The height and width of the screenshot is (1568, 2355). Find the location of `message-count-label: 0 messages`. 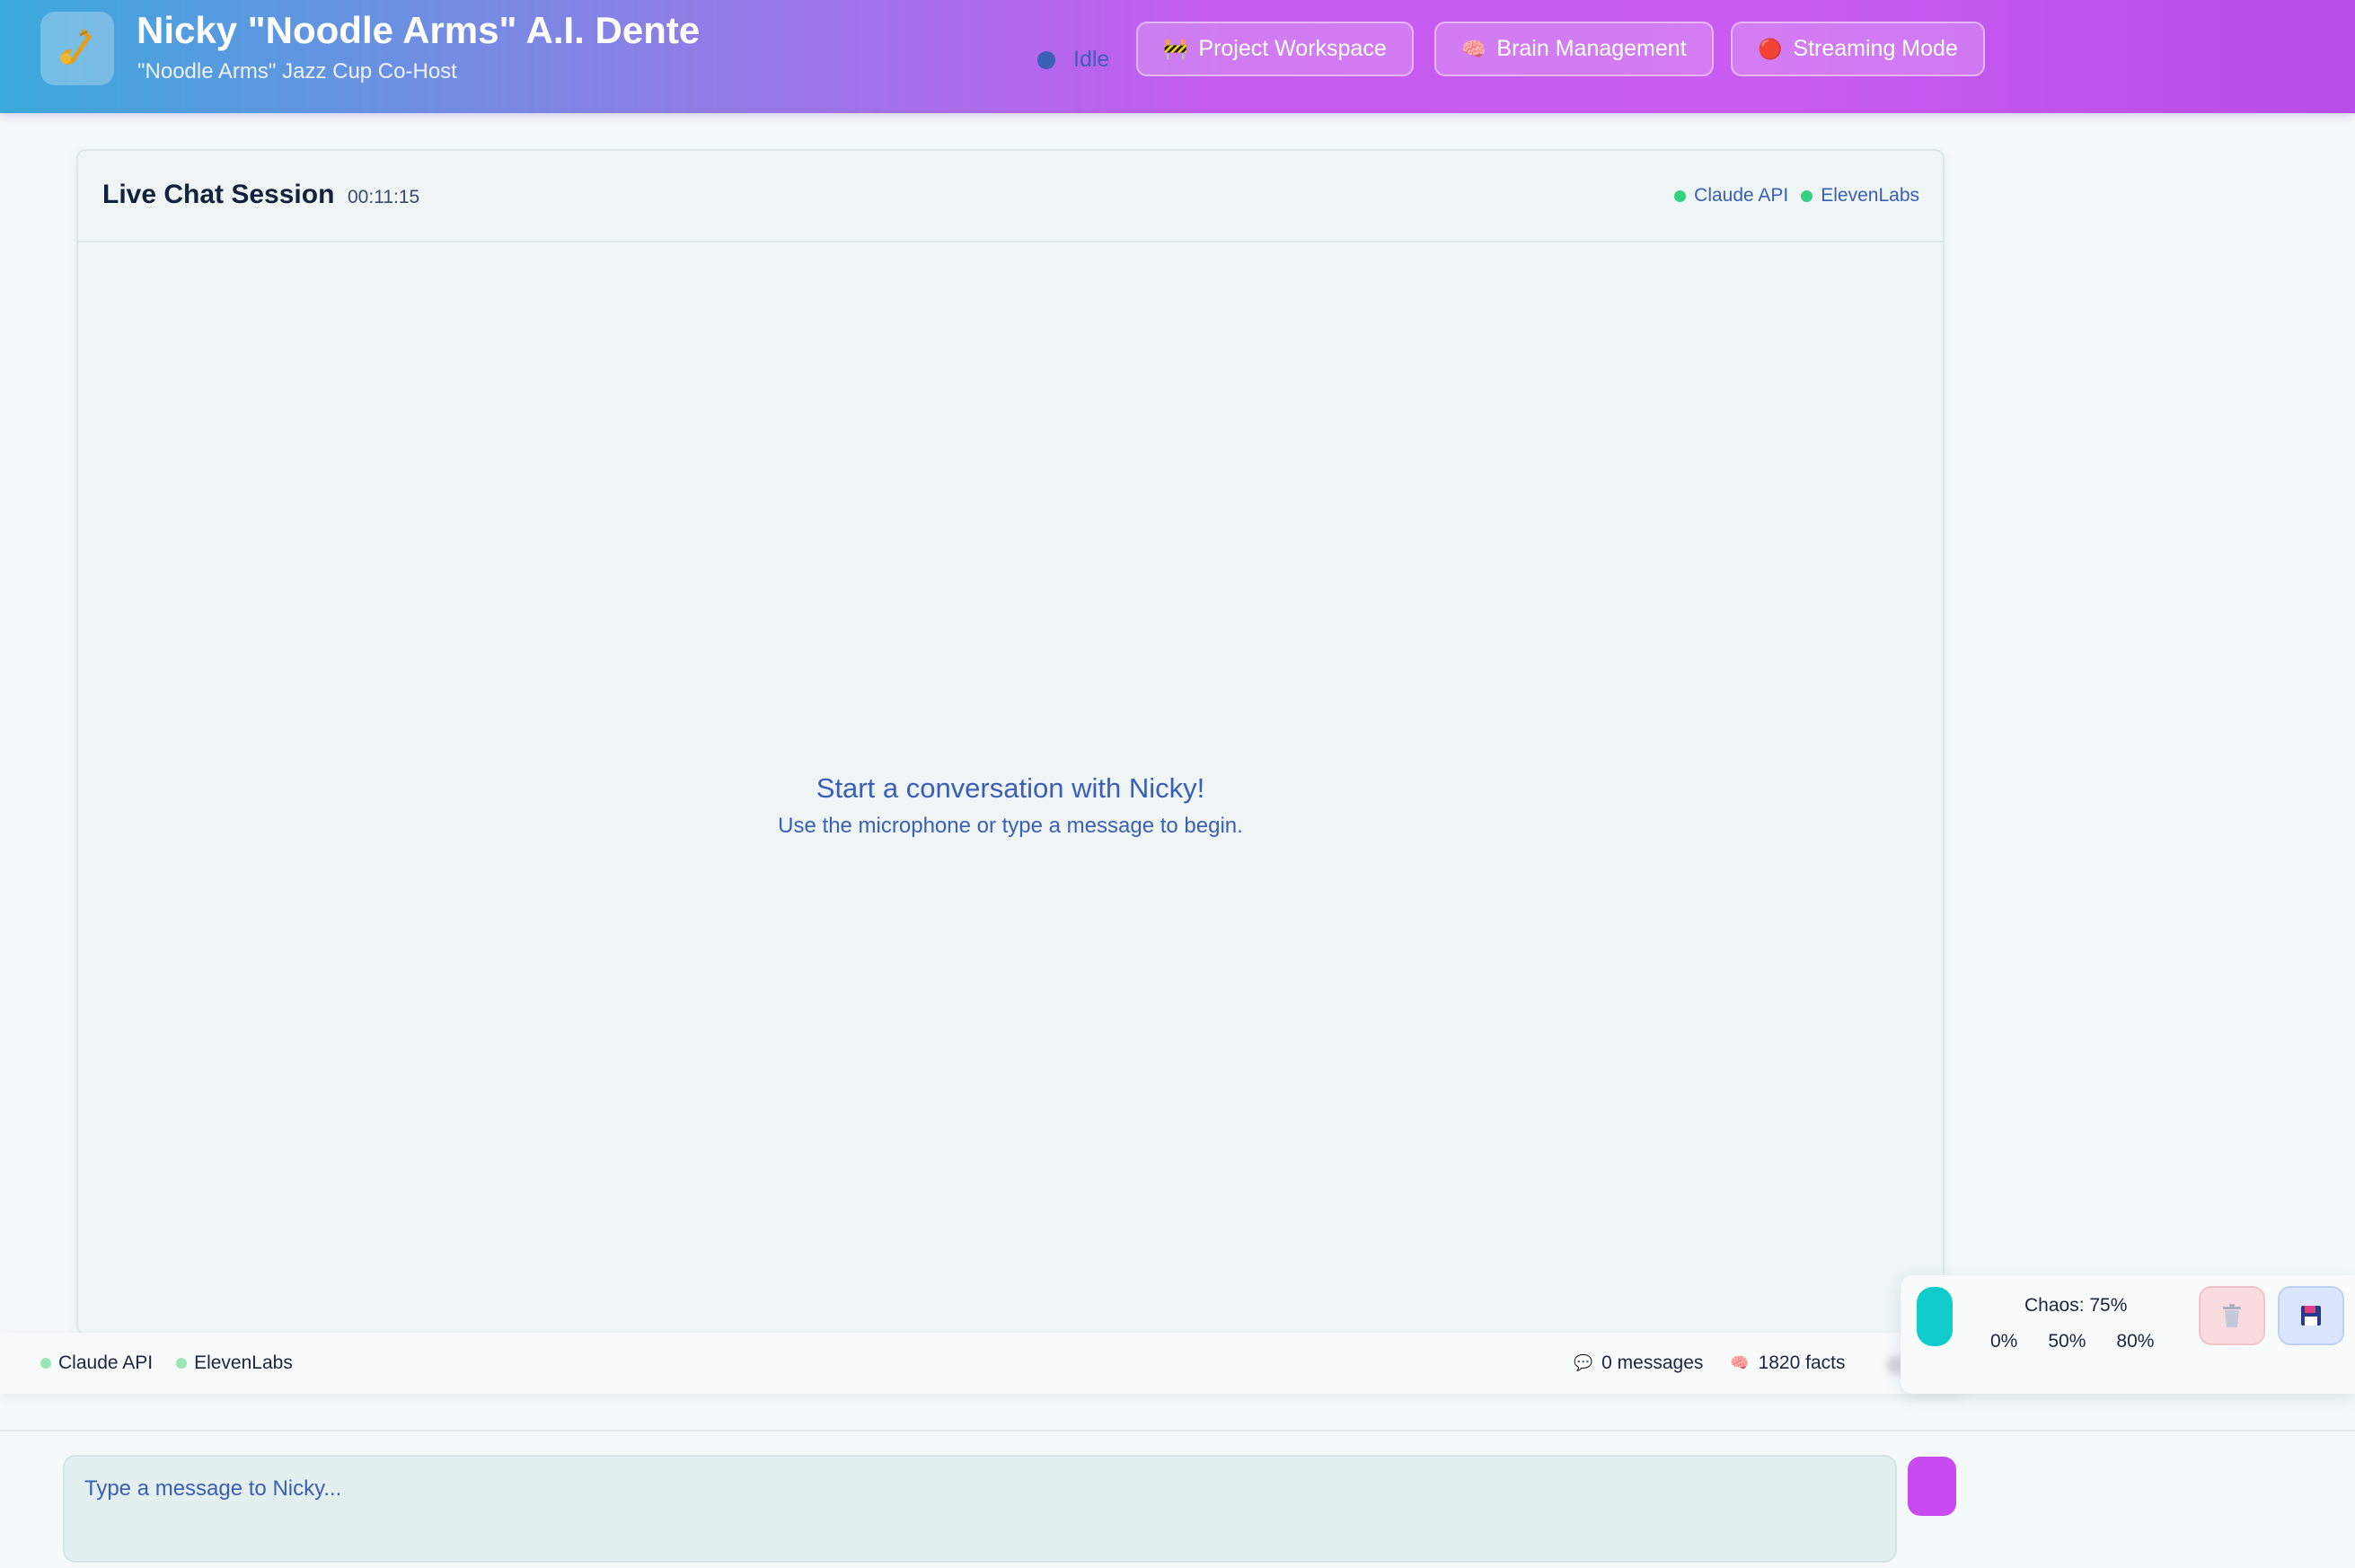

message-count-label: 0 messages is located at coordinates (1653, 1362).